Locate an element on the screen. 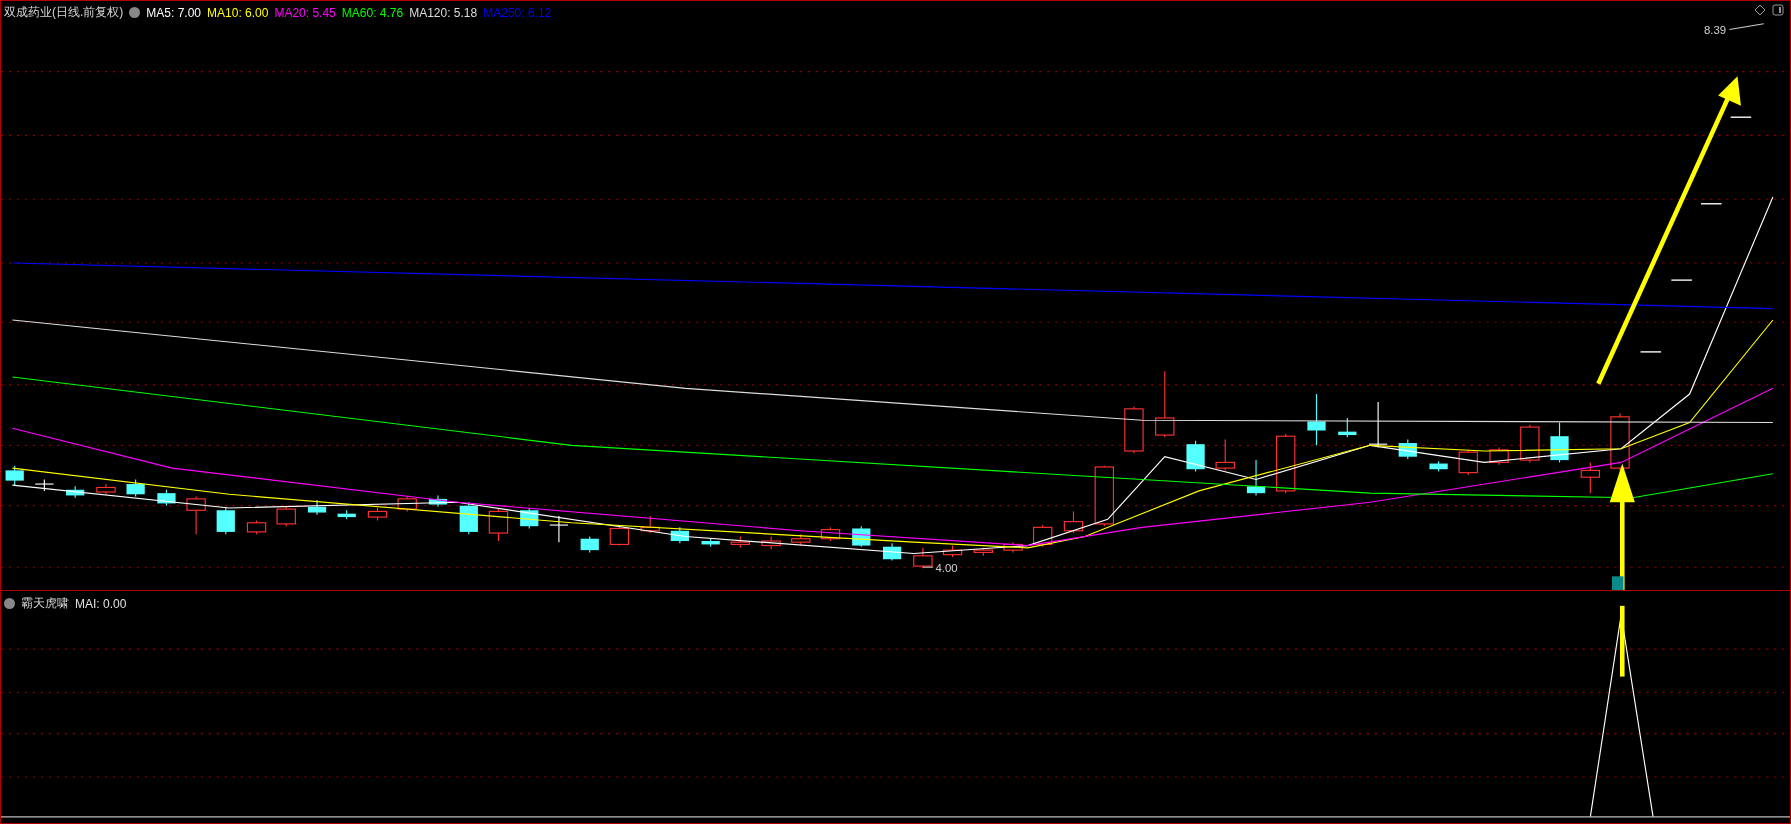 The image size is (1791, 824). signal-marker-icon is located at coordinates (1618, 583).